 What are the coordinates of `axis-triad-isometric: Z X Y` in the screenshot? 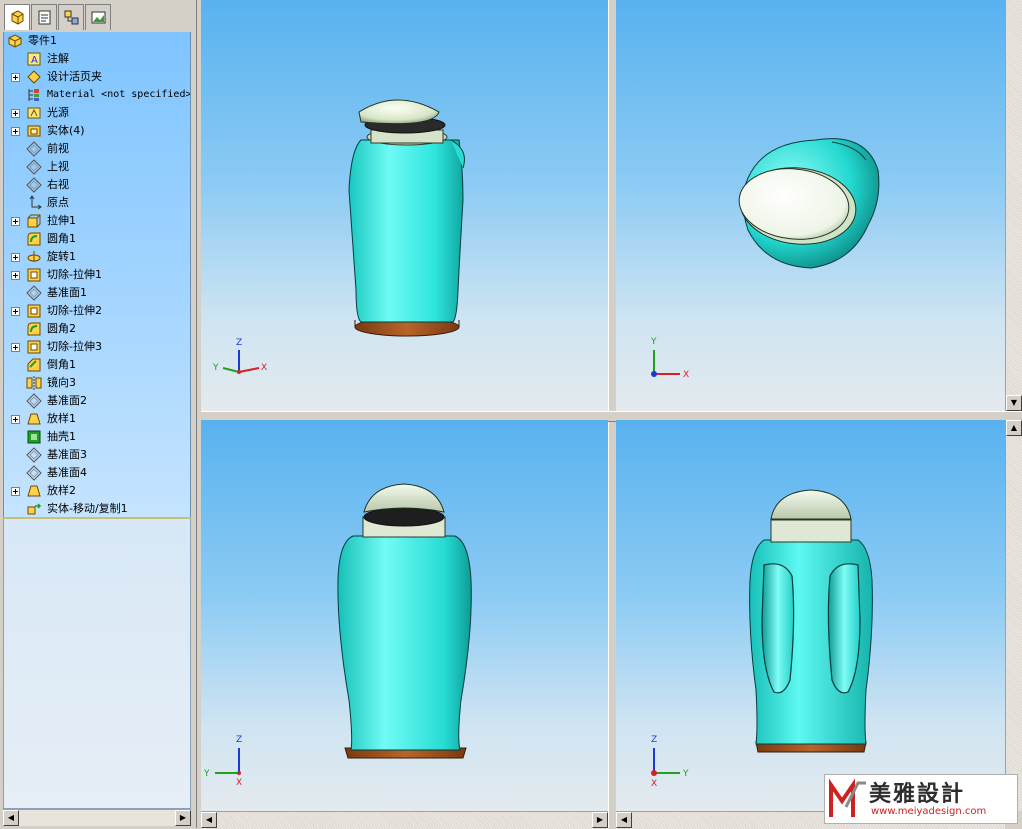 It's located at (239, 356).